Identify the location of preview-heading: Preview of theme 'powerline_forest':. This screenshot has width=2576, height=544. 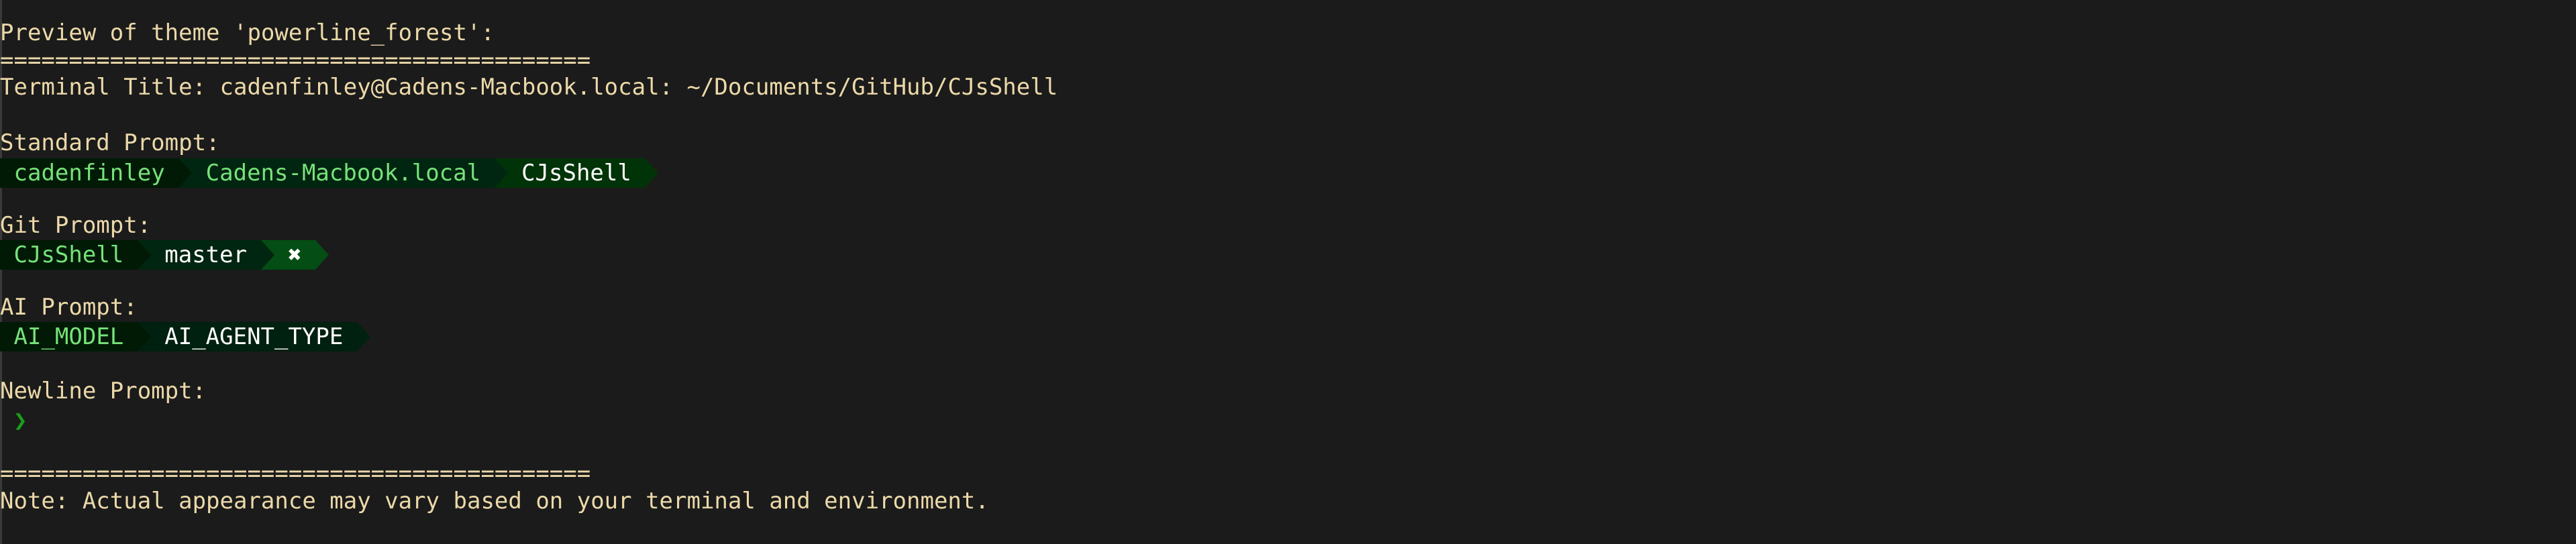
(247, 32).